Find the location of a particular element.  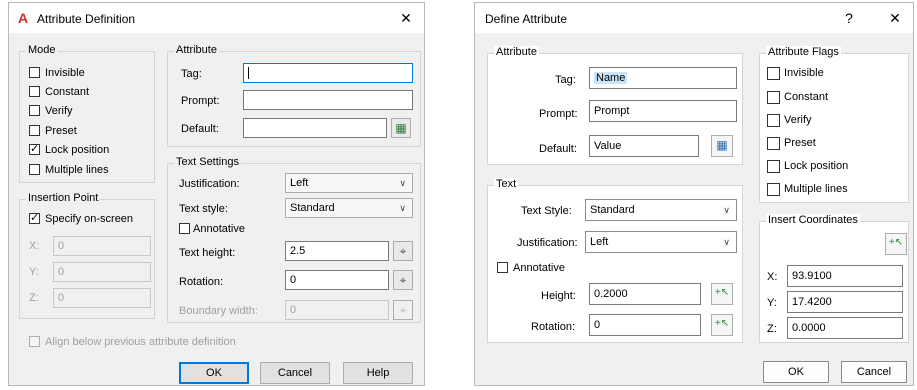

text-settings-label: Text Settings is located at coordinates (207, 162).